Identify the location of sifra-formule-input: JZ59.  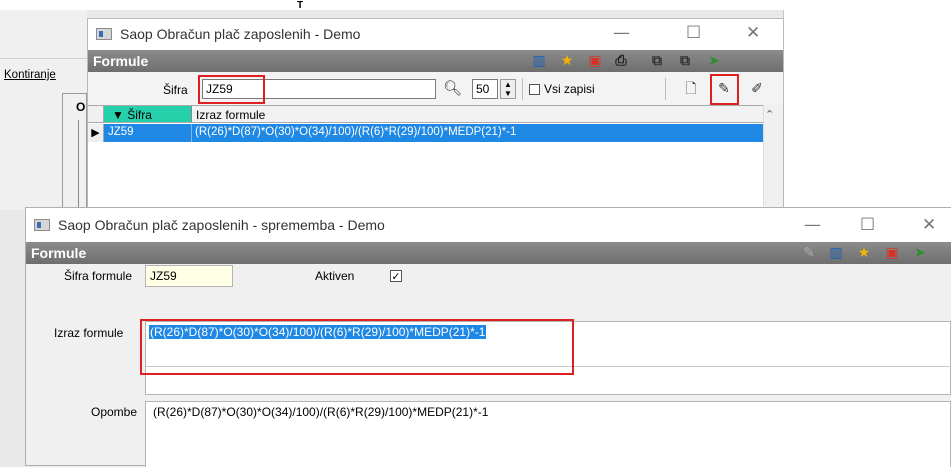
(189, 276).